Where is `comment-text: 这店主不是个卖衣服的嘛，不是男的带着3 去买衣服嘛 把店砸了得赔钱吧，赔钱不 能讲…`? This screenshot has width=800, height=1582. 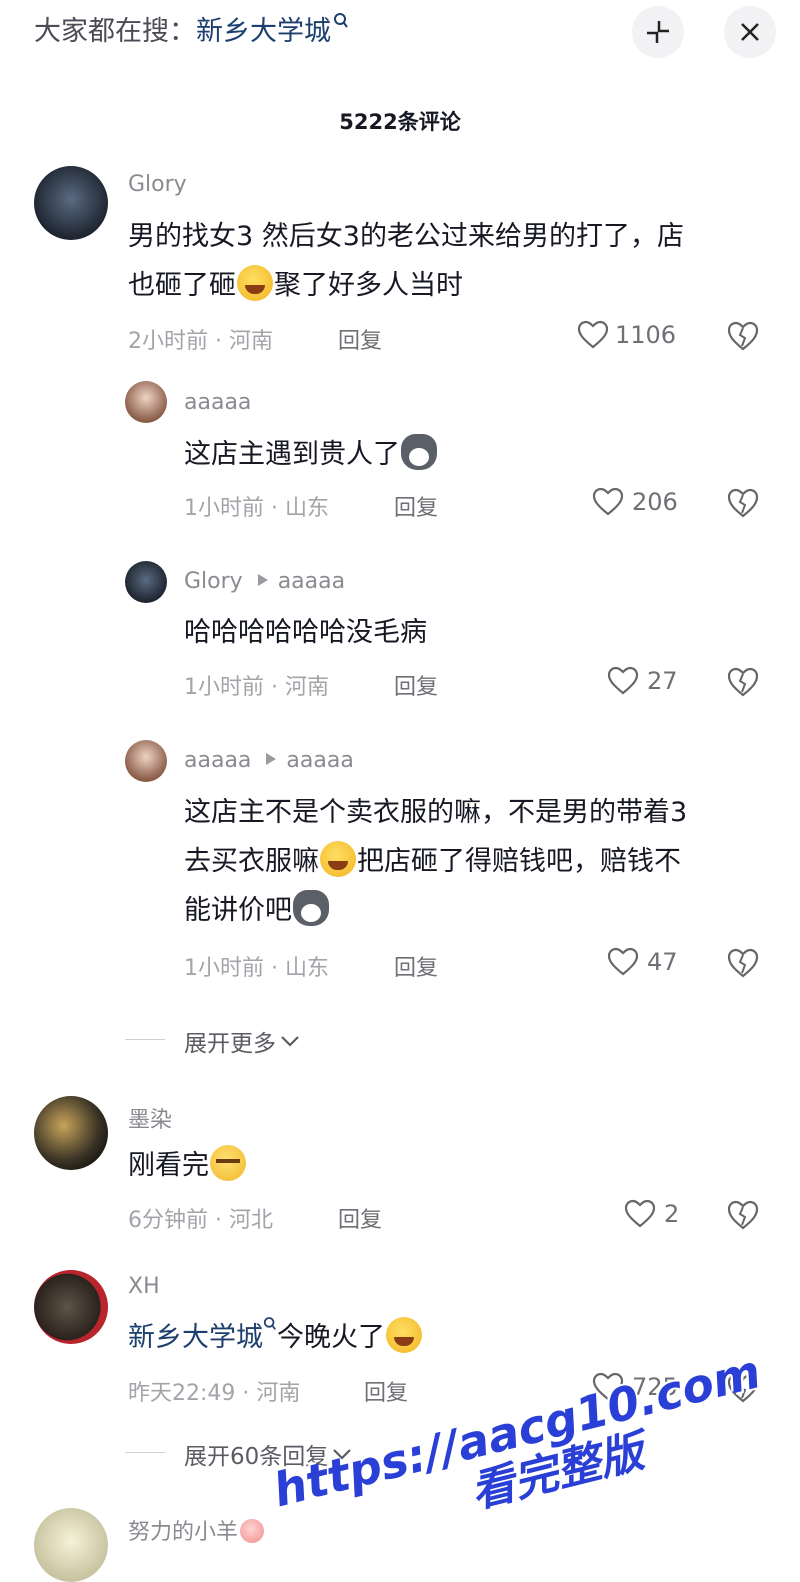
comment-text: 这店主不是个卖衣服的嘛，不是男的带着3 去买衣服嘛 把店砸了得赔钱吧，赔钱不 能讲… is located at coordinates (484, 861).